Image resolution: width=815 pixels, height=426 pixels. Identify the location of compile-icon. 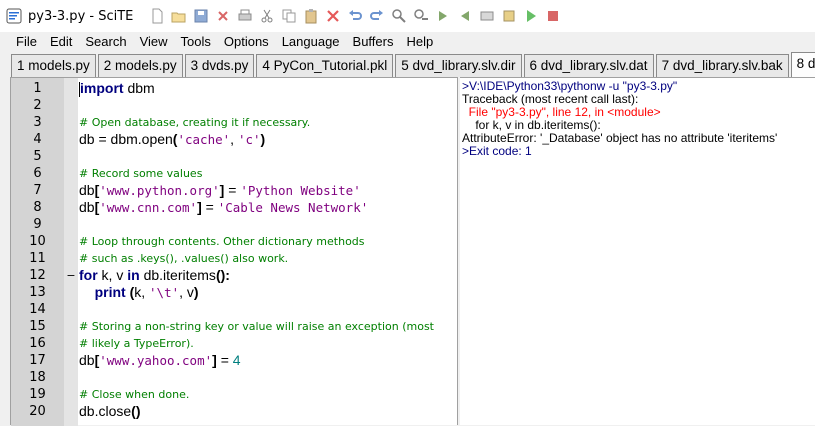
(487, 16).